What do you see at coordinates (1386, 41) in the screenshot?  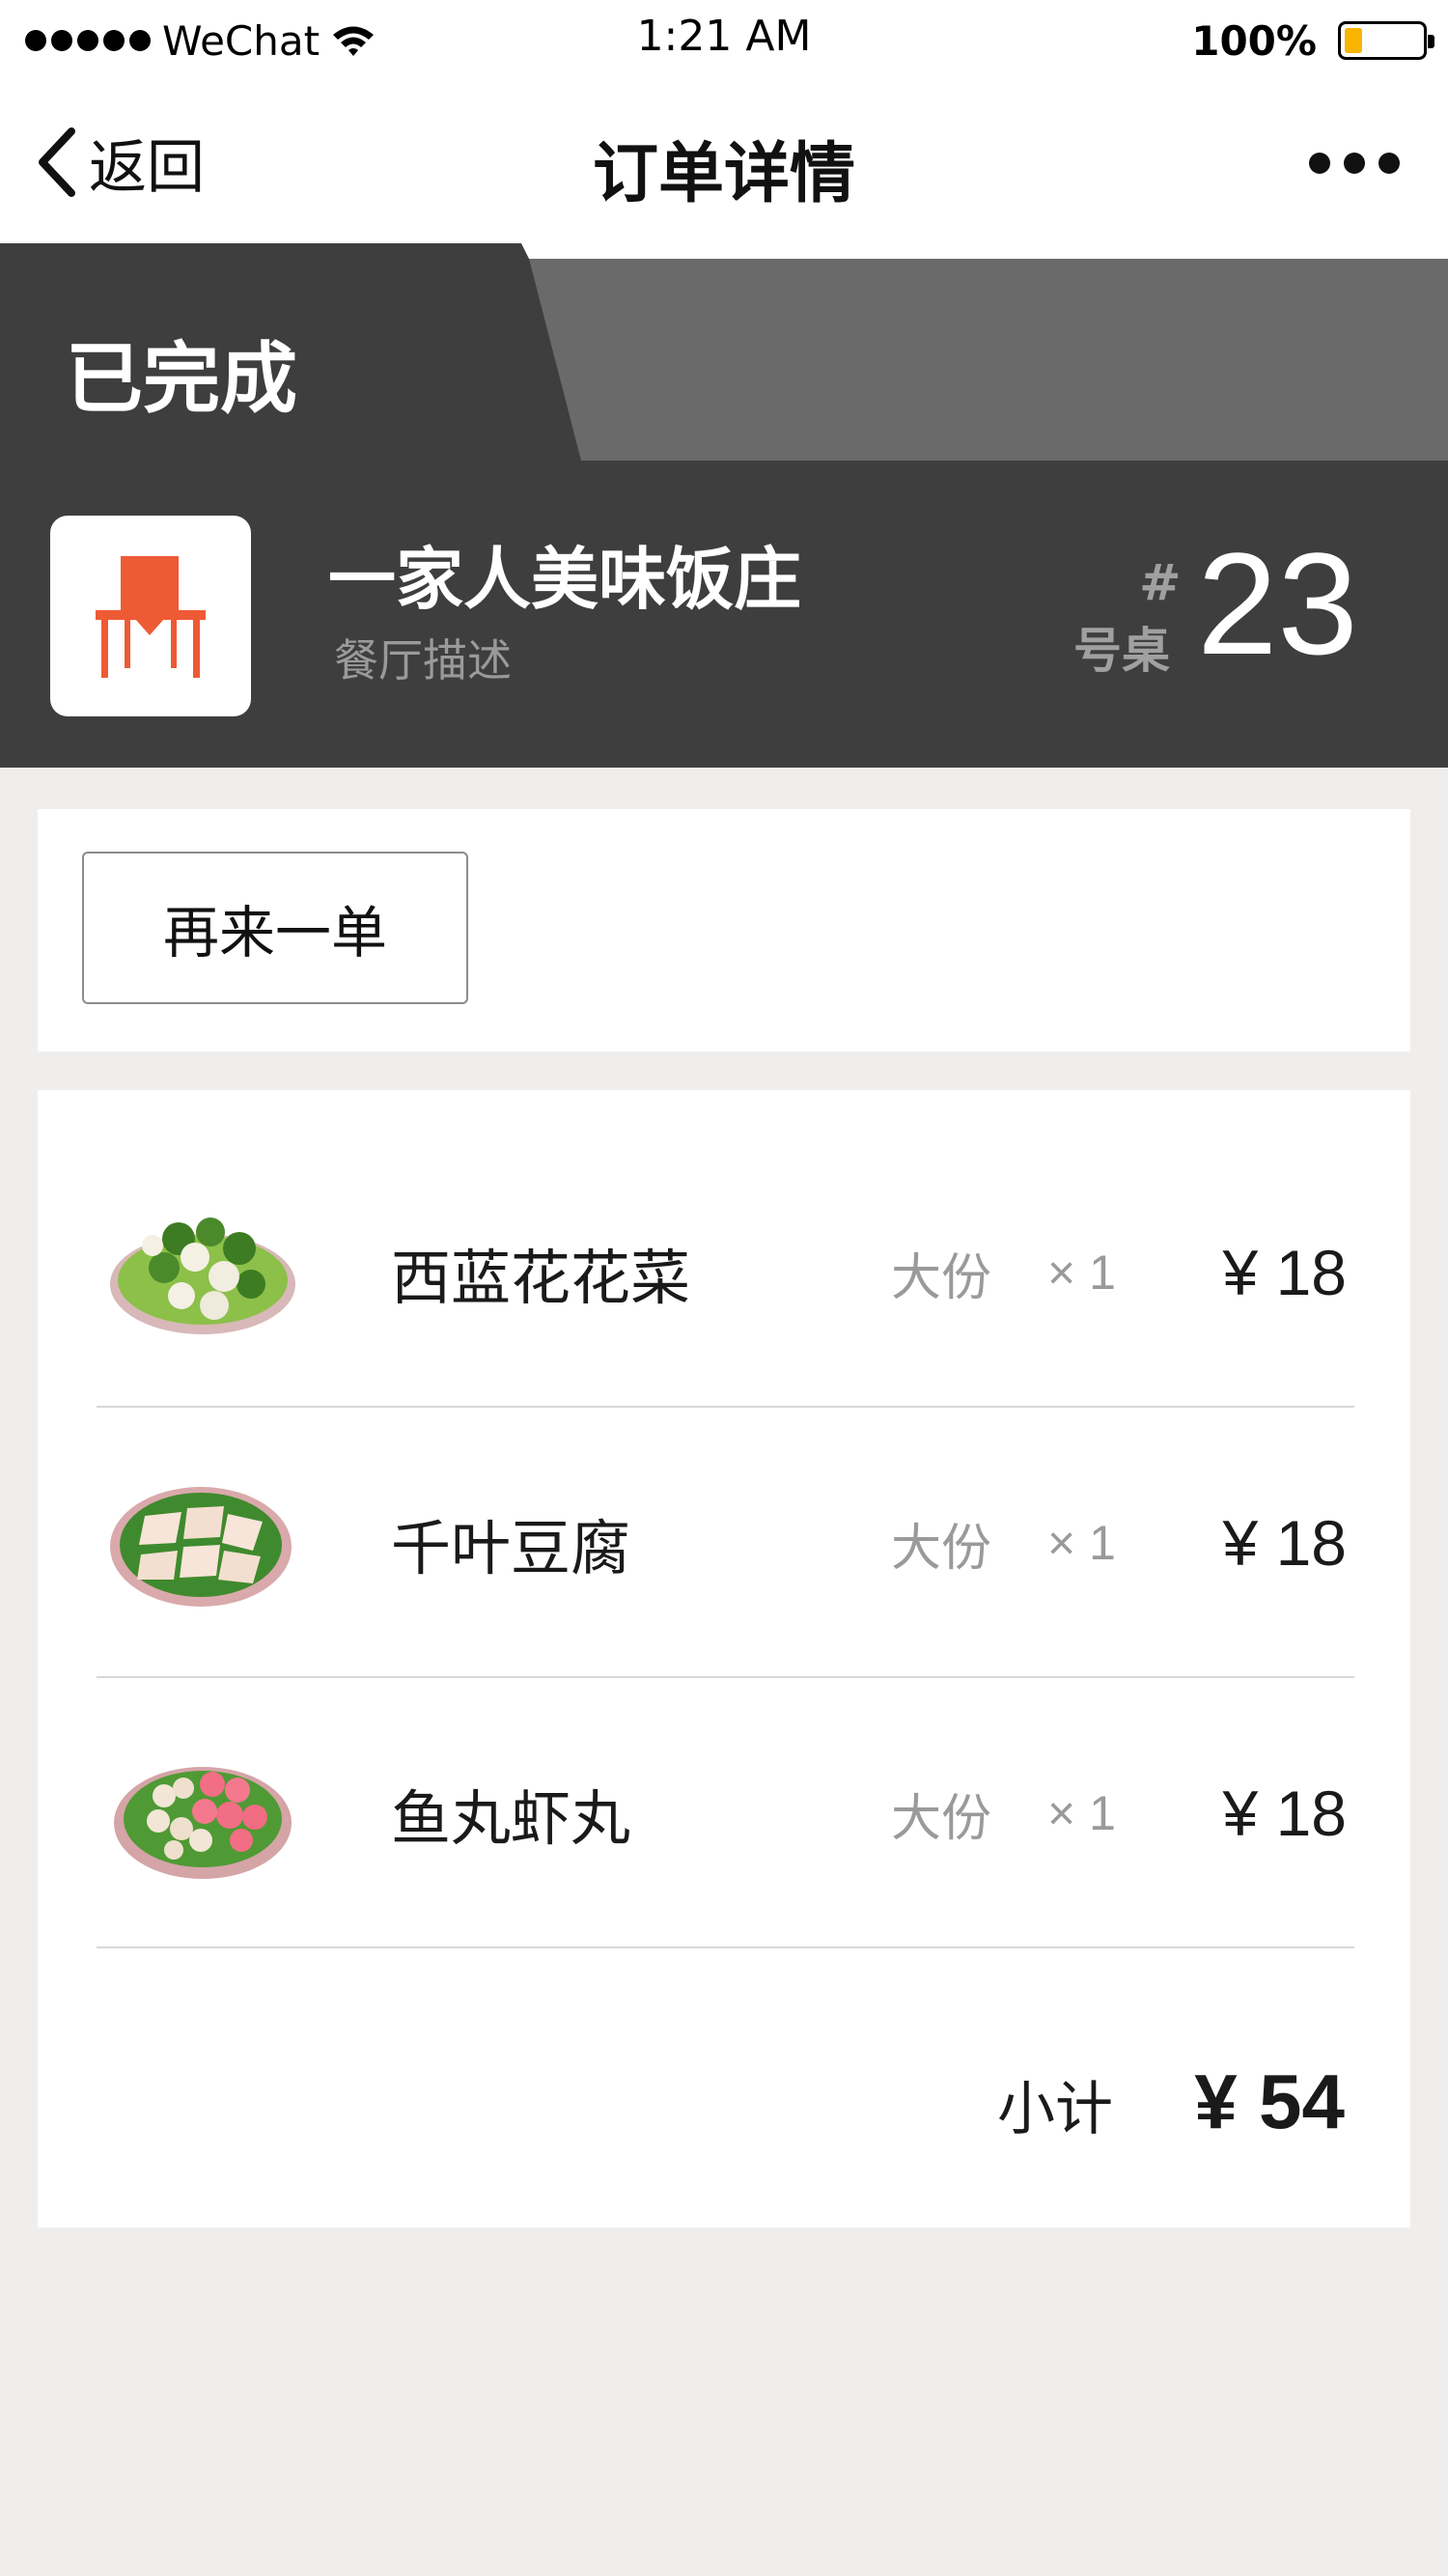 I see `battery-icon` at bounding box center [1386, 41].